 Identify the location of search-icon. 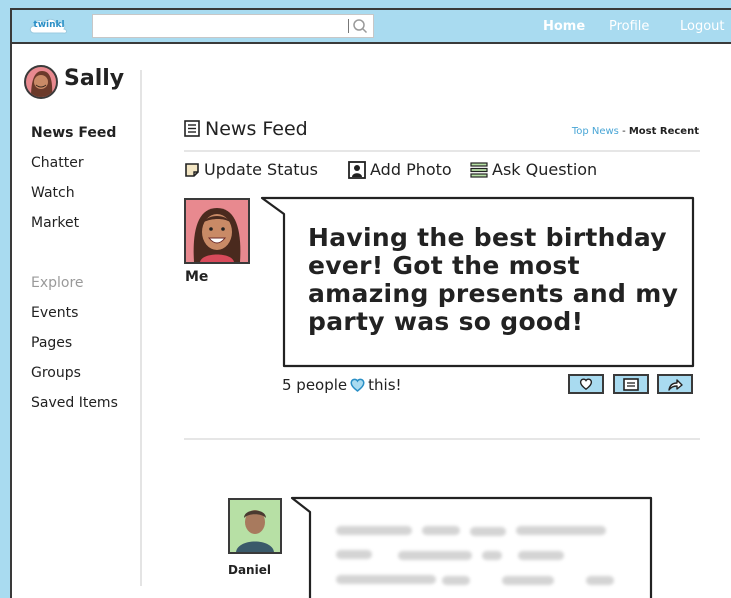
(360, 26).